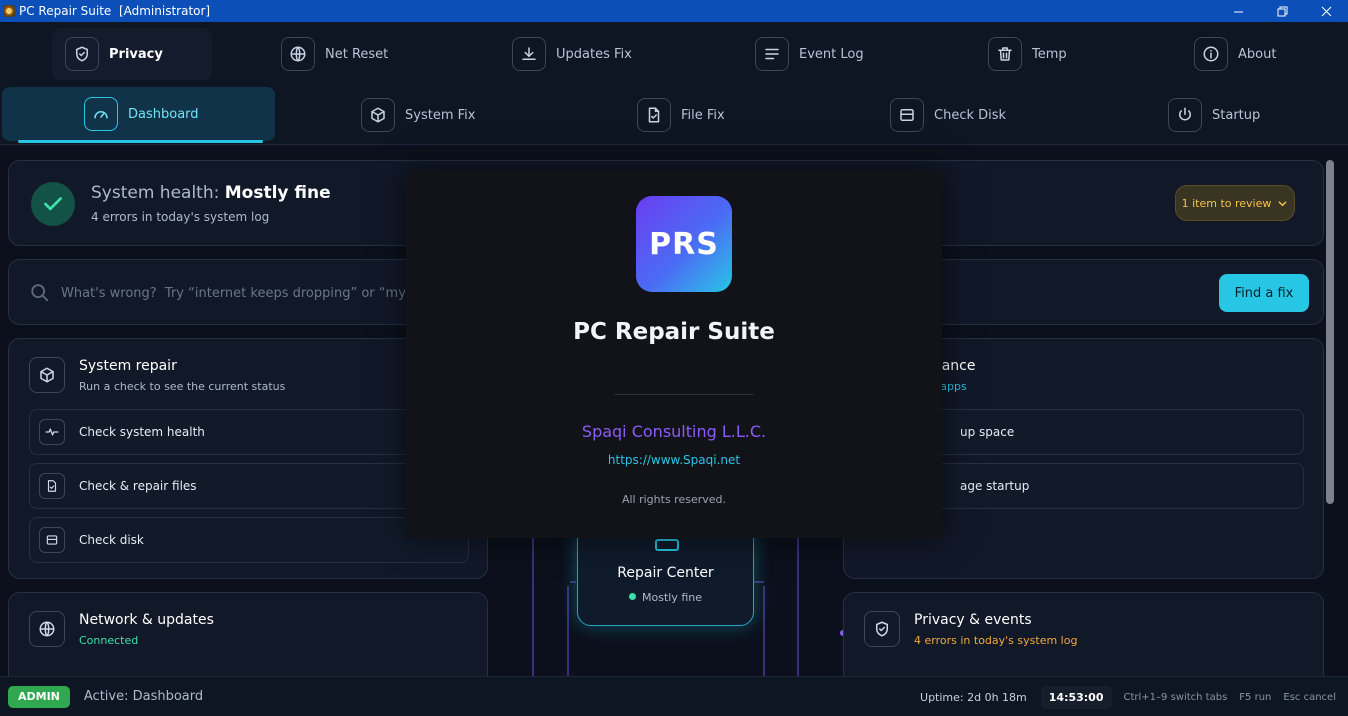 The width and height of the screenshot is (1348, 716). Describe the element at coordinates (995, 486) in the screenshot. I see `row-label: age startup` at that location.